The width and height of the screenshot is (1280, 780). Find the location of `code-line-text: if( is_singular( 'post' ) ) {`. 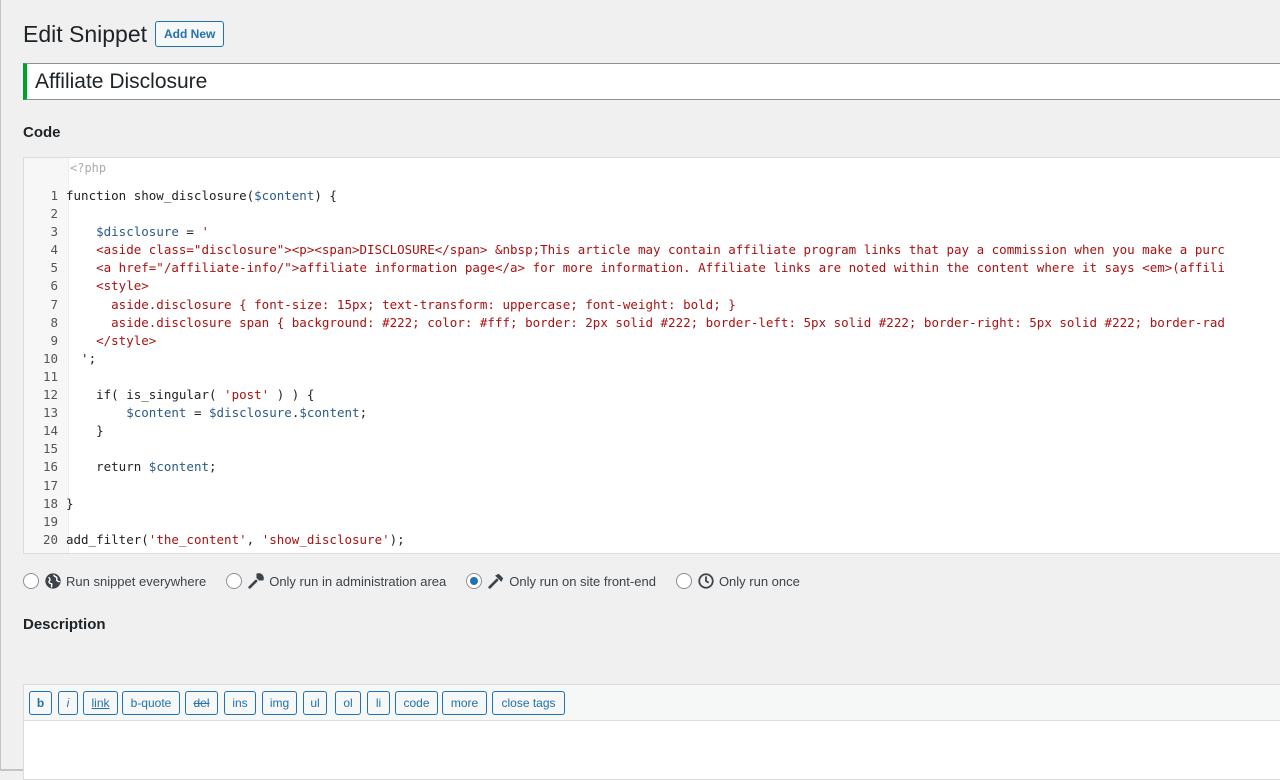

code-line-text: if( is_singular( 'post' ) ) { is located at coordinates (190, 395).